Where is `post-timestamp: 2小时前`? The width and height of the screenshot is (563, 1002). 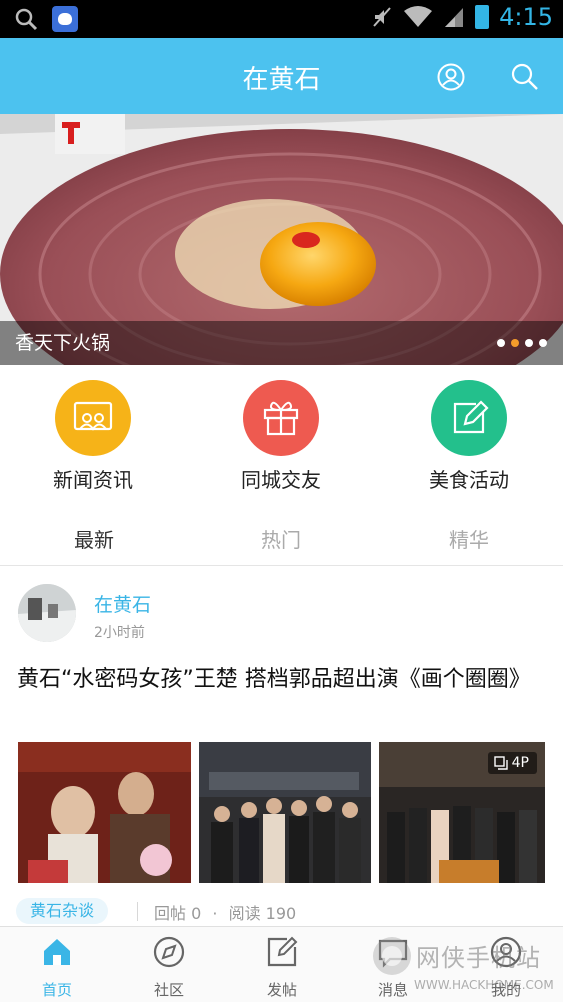
post-timestamp: 2小时前 is located at coordinates (119, 633).